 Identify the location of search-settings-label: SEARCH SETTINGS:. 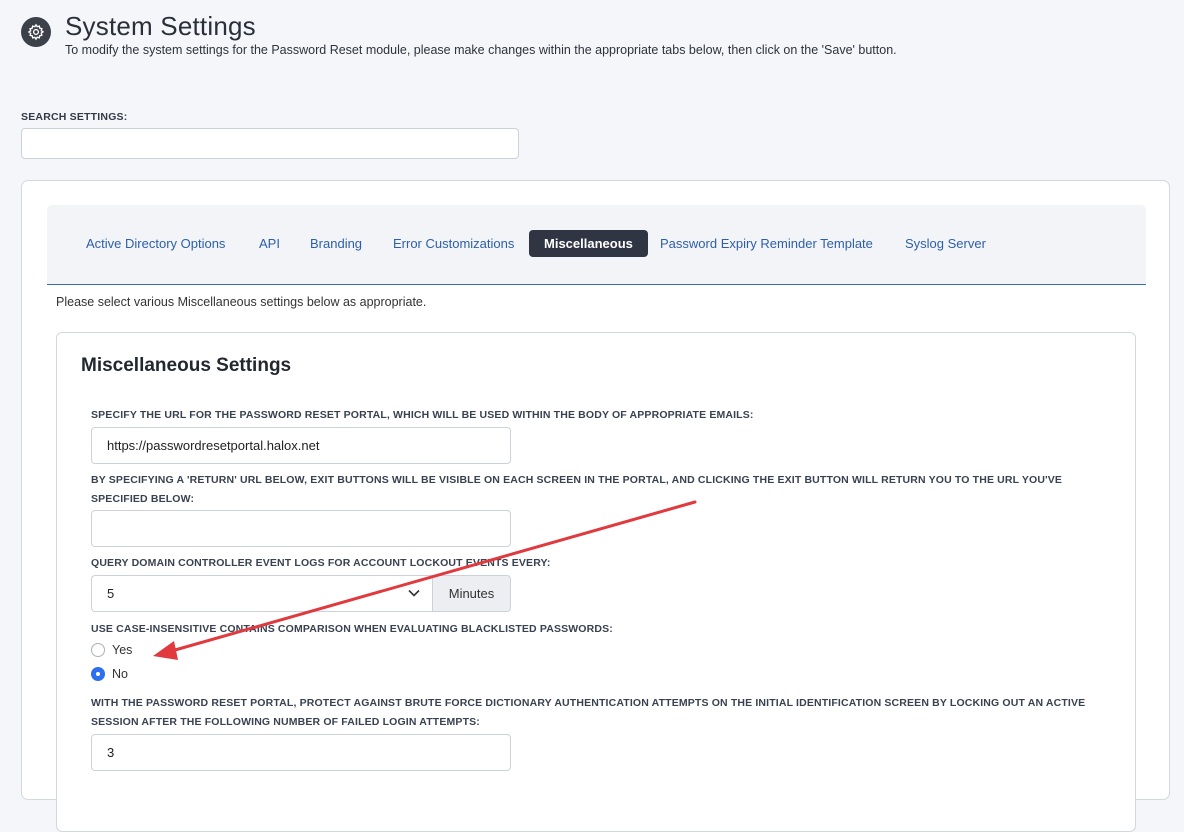
(74, 117).